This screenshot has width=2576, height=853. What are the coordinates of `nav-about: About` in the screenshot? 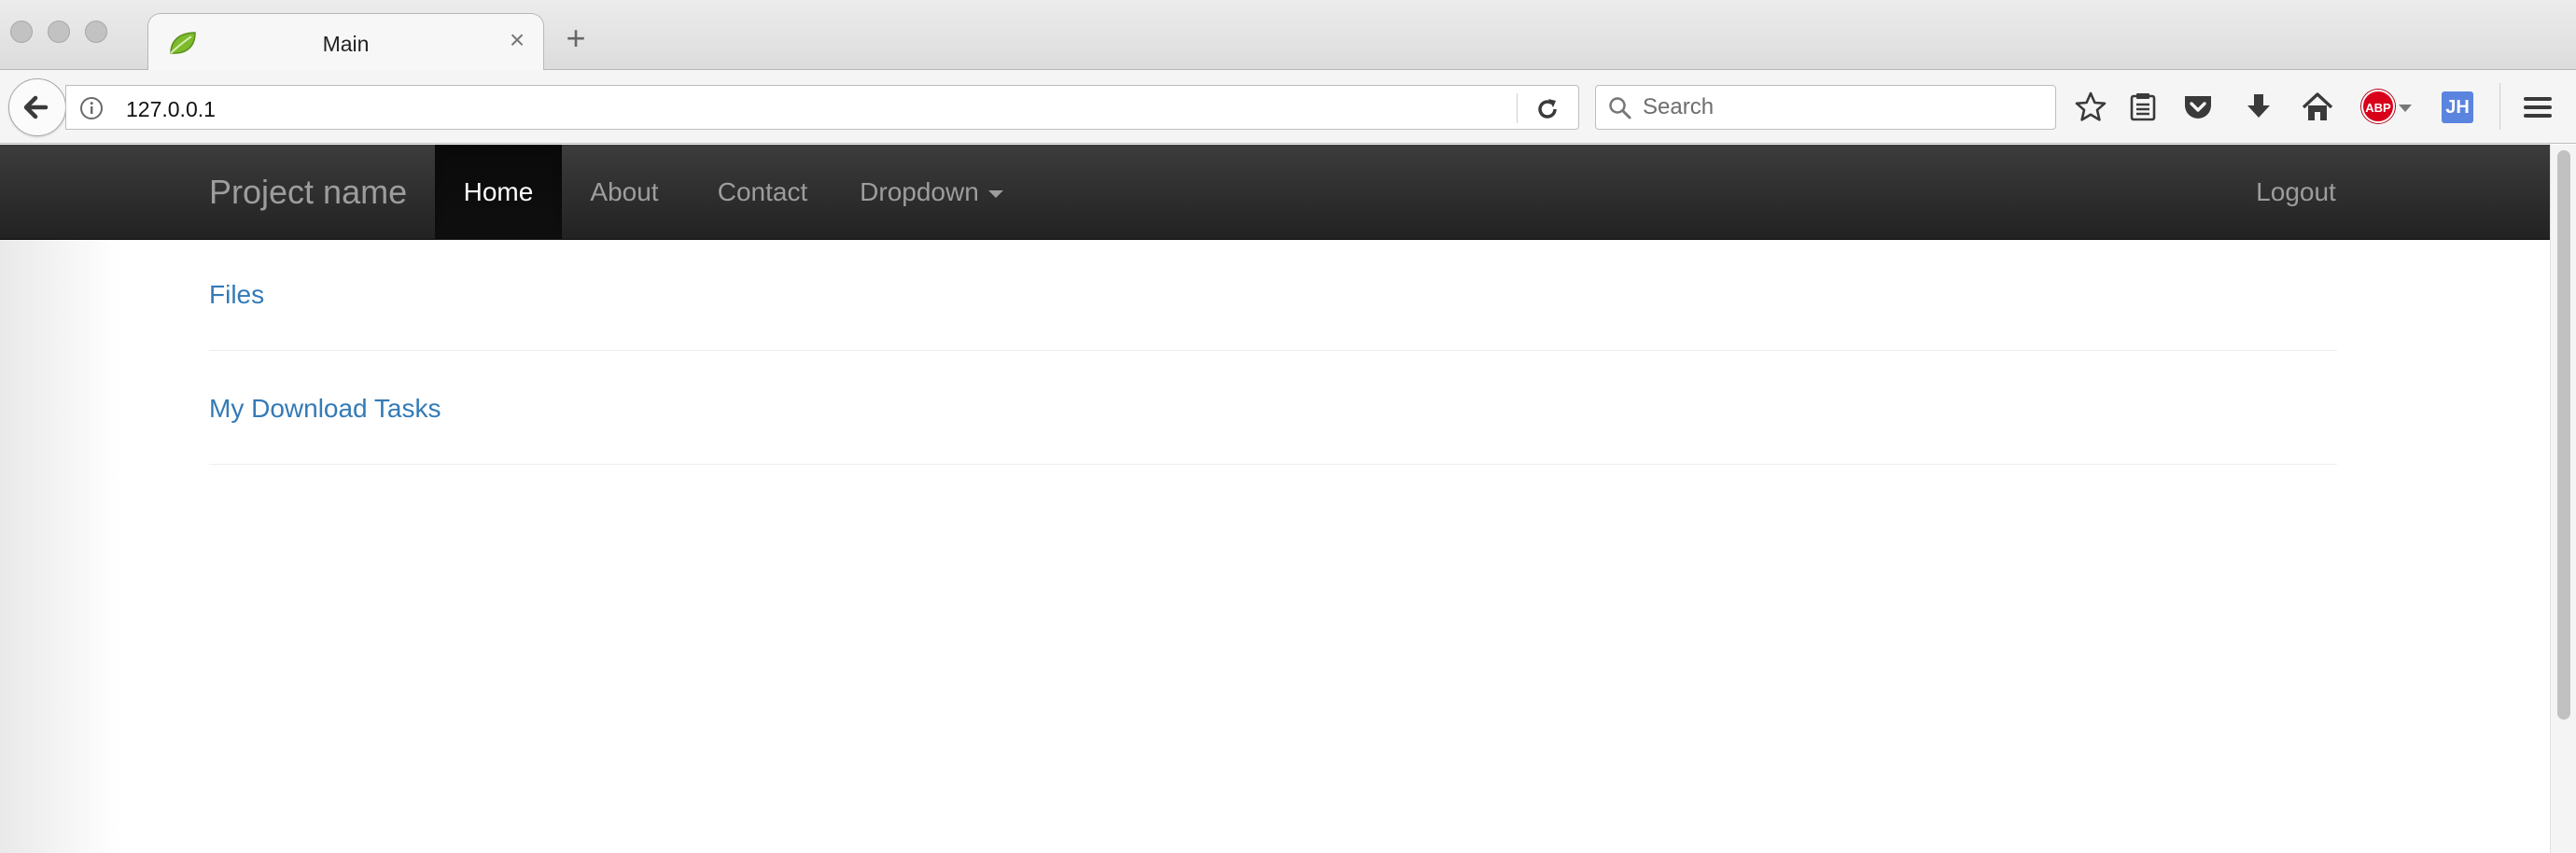 It's located at (624, 193).